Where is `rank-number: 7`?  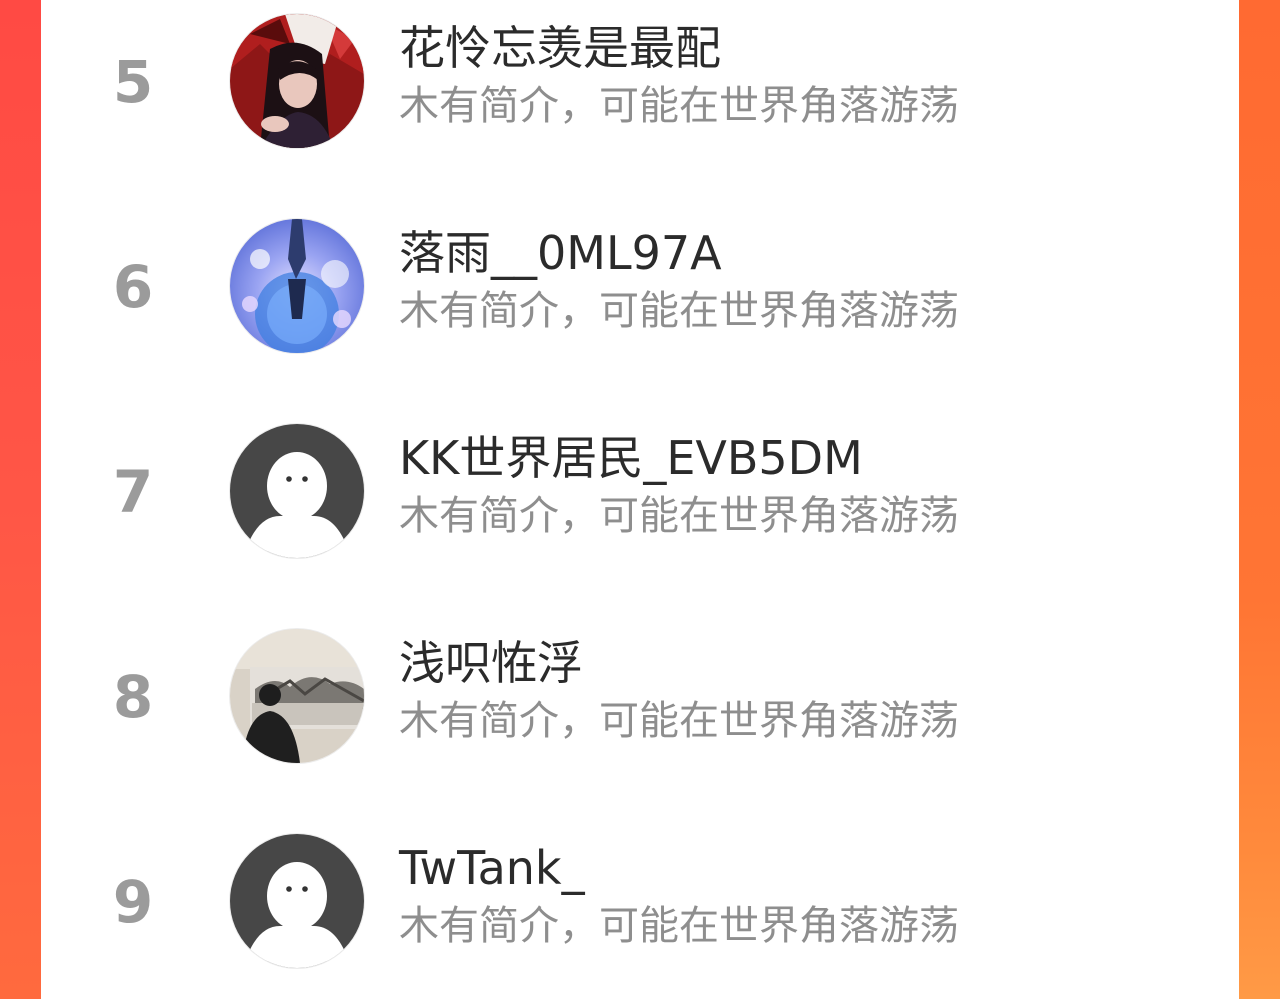 rank-number: 7 is located at coordinates (133, 492).